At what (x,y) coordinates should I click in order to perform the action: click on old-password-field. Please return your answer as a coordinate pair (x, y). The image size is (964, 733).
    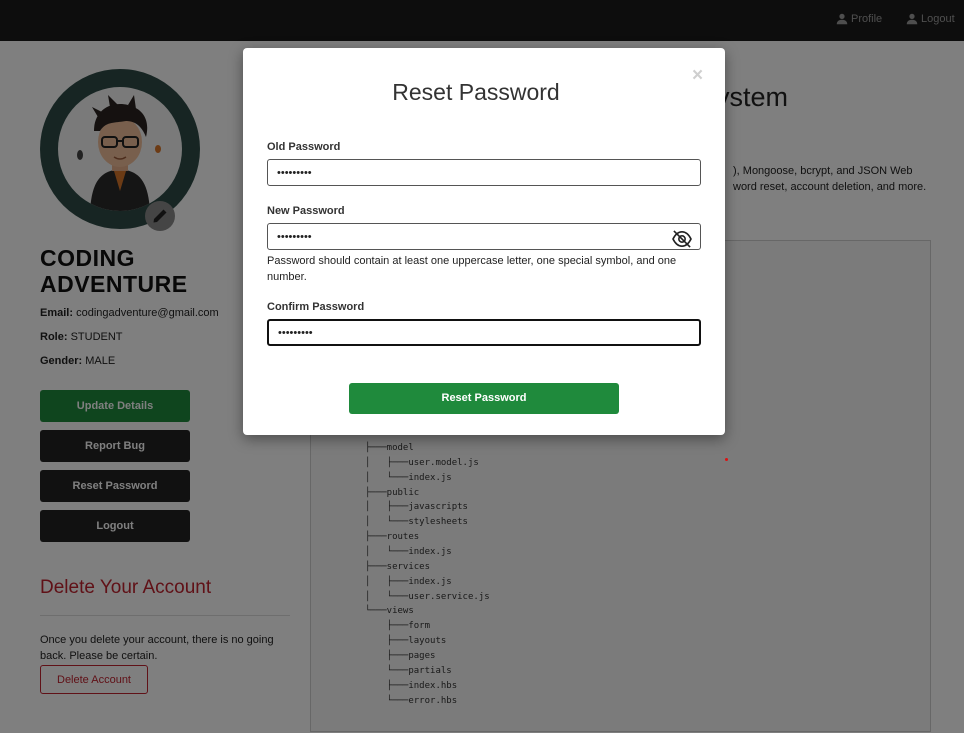
    Looking at the image, I should click on (484, 172).